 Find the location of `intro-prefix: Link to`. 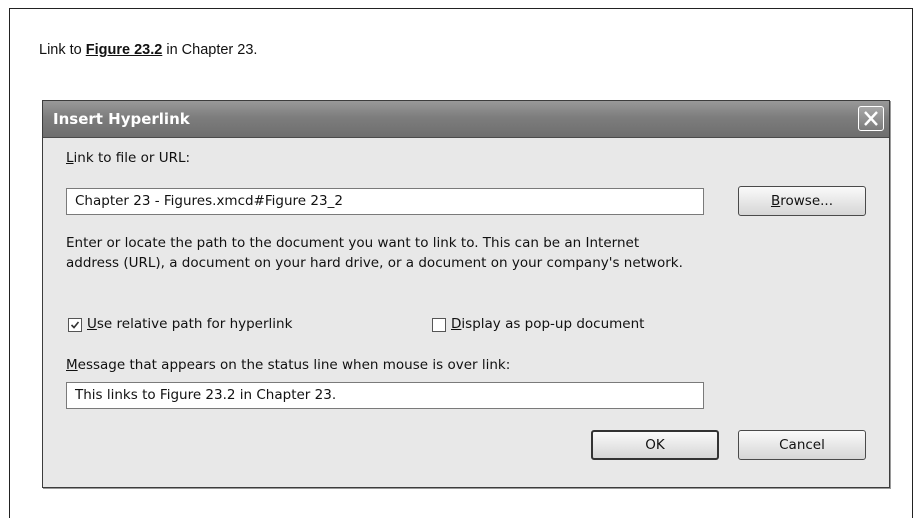

intro-prefix: Link to is located at coordinates (62, 50).